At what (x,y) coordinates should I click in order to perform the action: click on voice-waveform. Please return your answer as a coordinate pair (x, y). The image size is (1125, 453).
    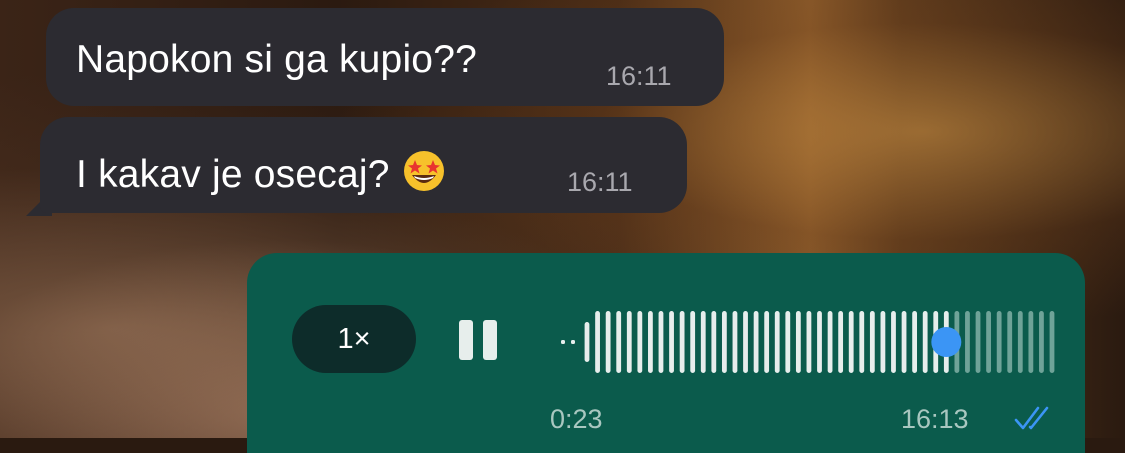
    Looking at the image, I should click on (807, 338).